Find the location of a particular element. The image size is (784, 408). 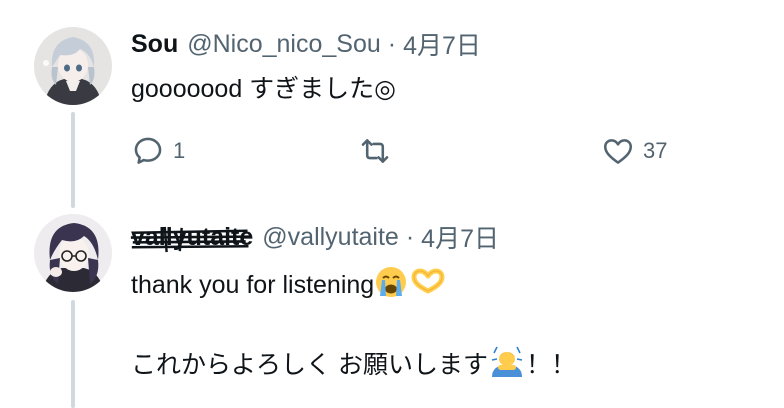

crying-face-emoji is located at coordinates (391, 282).